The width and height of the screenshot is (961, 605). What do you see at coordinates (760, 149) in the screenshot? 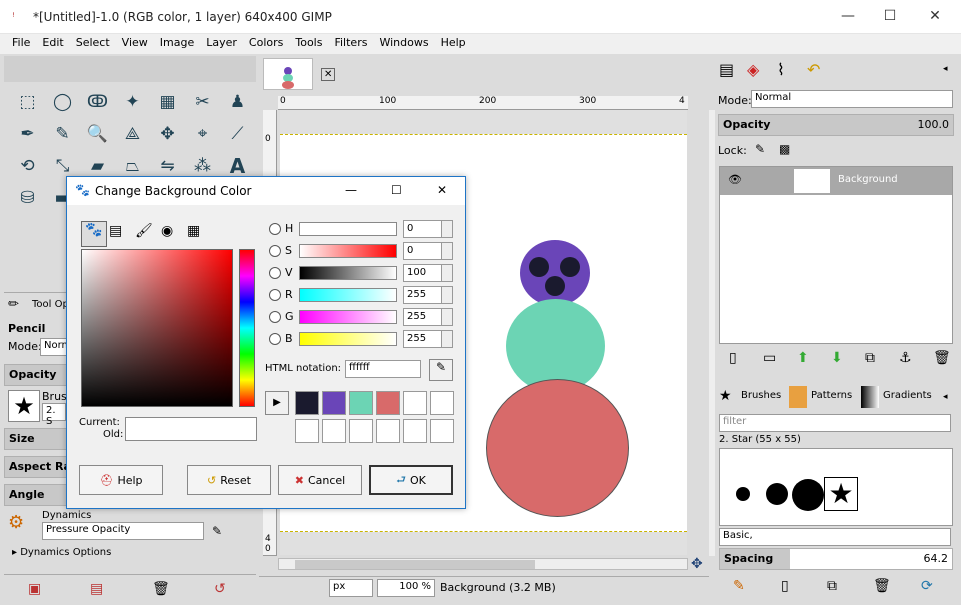
I see `lock-pixels-icon: ✎` at bounding box center [760, 149].